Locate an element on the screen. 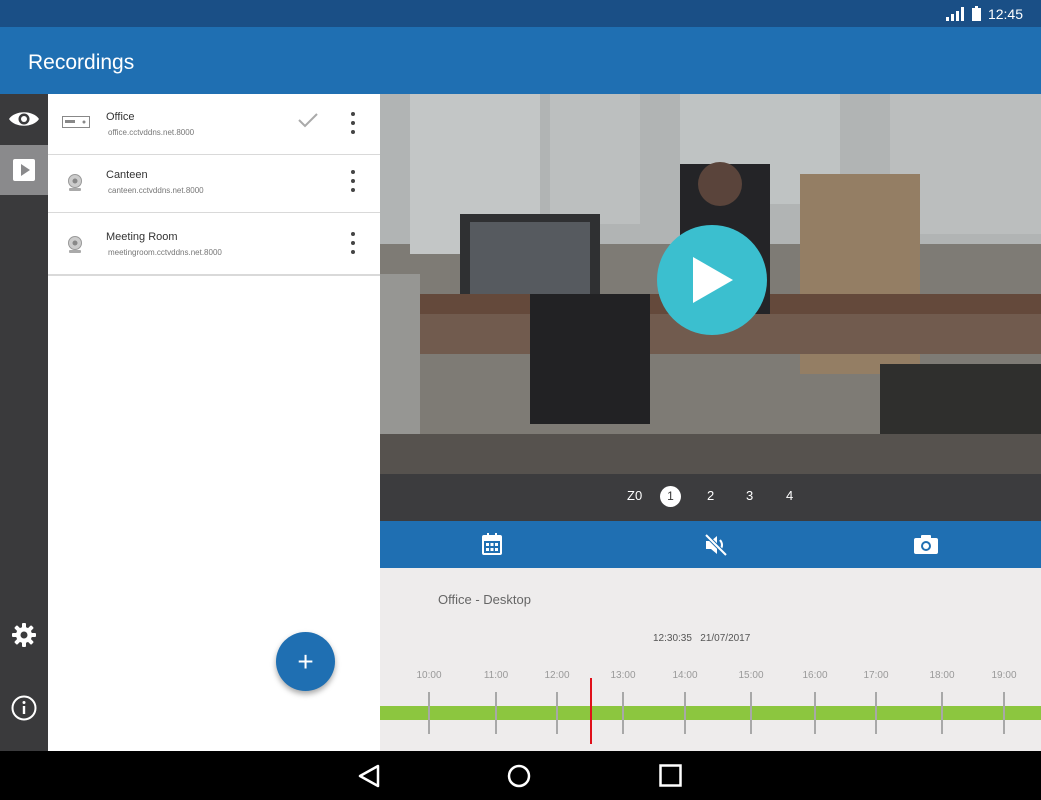 The height and width of the screenshot is (800, 1041). recent-apps-icon is located at coordinates (670, 775).